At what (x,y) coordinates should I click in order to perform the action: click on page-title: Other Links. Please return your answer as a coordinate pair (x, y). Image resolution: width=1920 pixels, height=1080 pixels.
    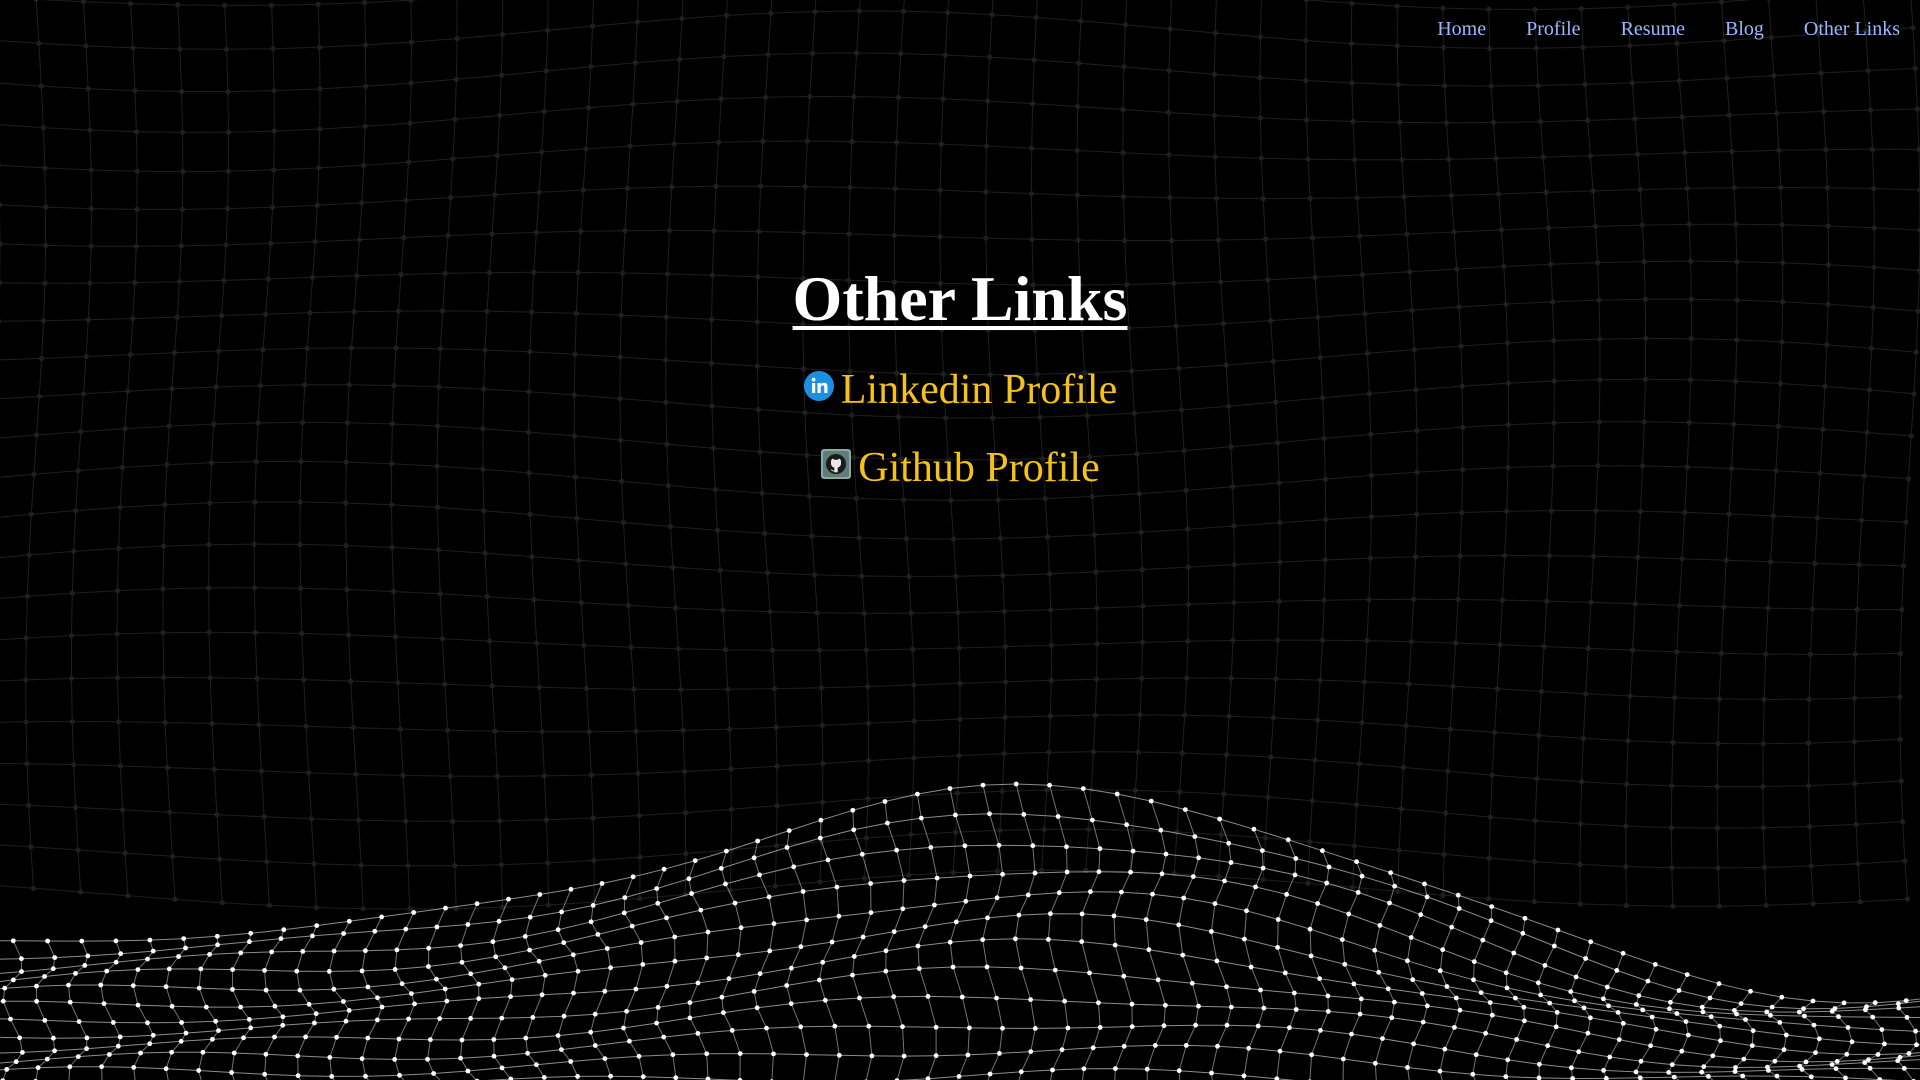
    Looking at the image, I should click on (960, 298).